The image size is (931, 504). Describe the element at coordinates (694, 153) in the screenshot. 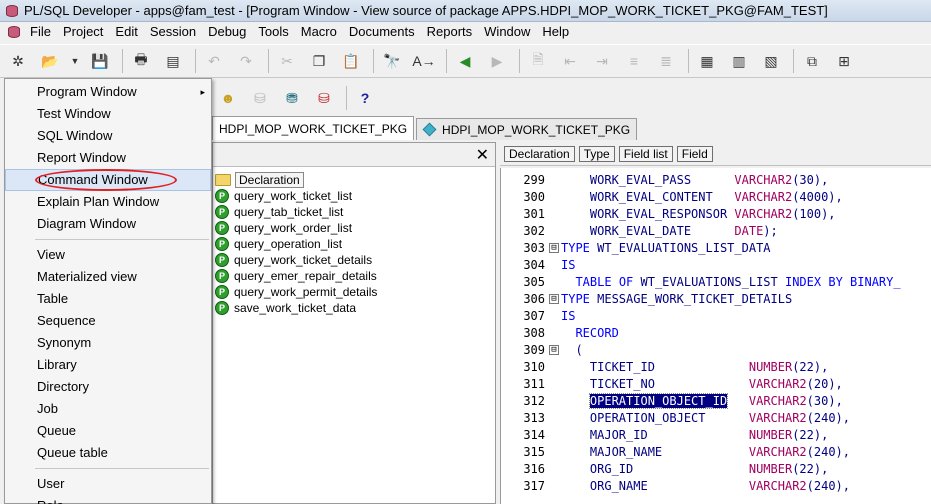

I see `field-button: Field` at that location.